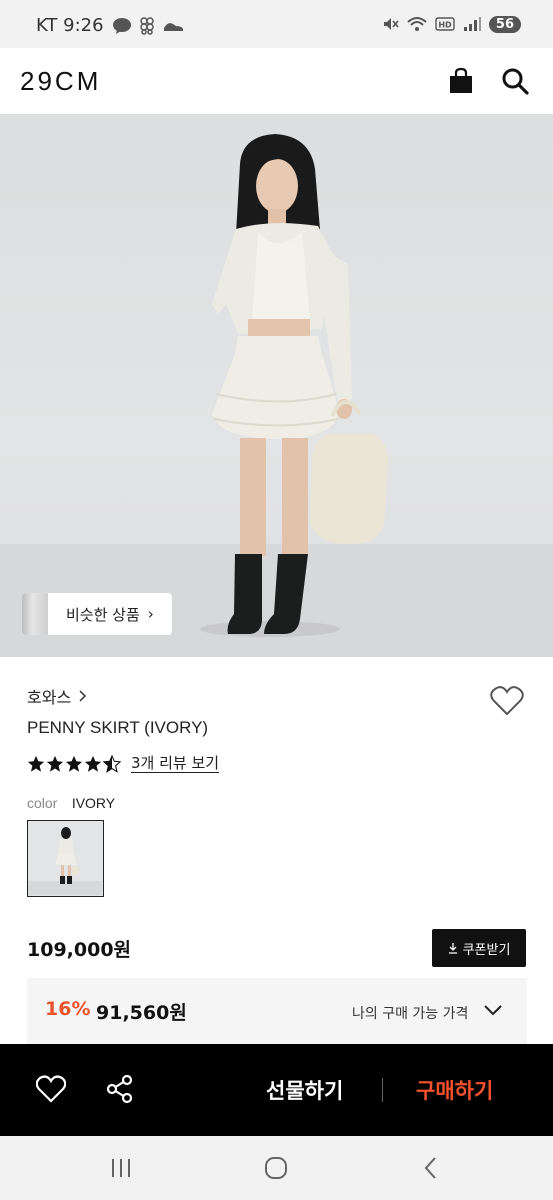 The width and height of the screenshot is (553, 1200). What do you see at coordinates (382, 1090) in the screenshot?
I see `divider` at bounding box center [382, 1090].